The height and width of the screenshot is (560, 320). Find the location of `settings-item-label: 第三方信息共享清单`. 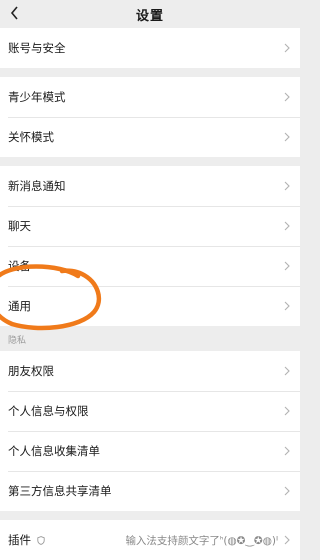

settings-item-label: 第三方信息共享清单 is located at coordinates (60, 491).